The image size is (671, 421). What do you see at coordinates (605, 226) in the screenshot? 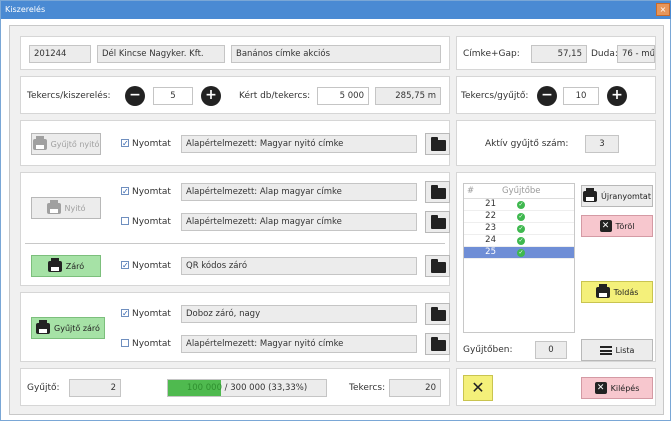
I see `delete-icon: ✕` at bounding box center [605, 226].